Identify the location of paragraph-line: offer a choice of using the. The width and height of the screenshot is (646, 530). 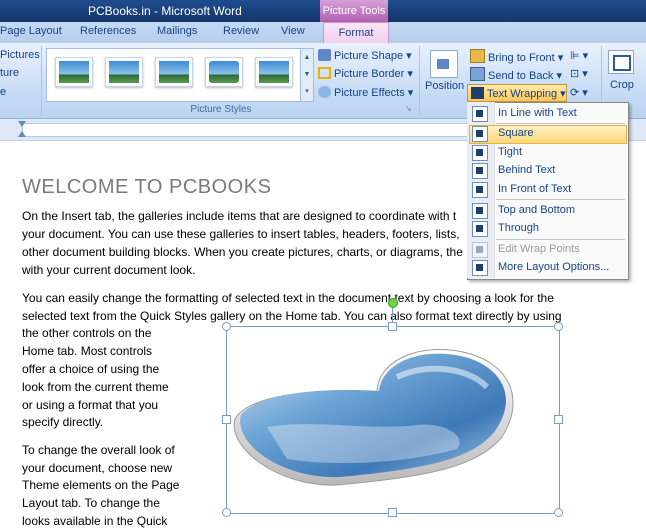
(91, 369).